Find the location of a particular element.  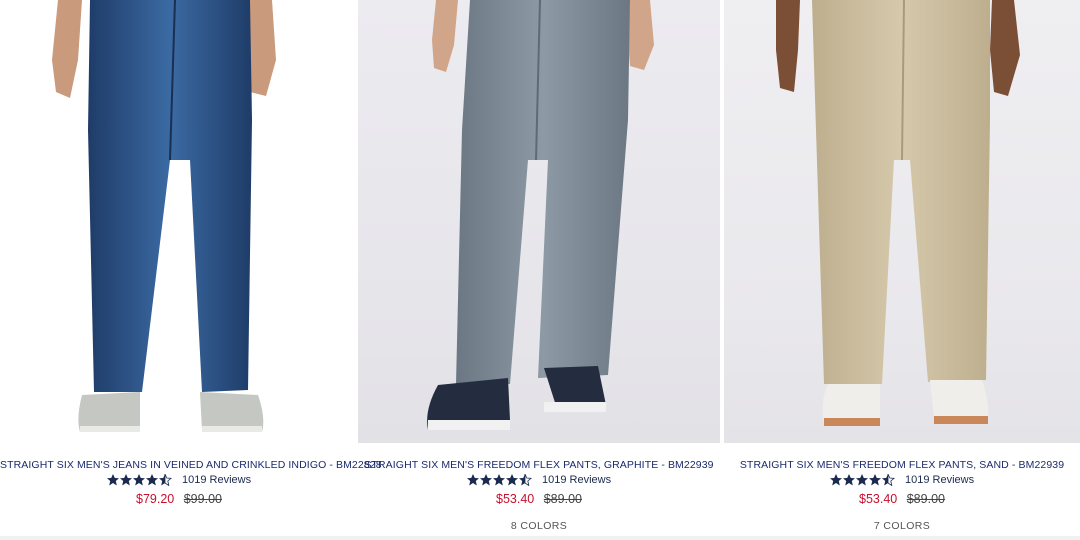

color-count-link: 8 COLORS is located at coordinates (539, 526).